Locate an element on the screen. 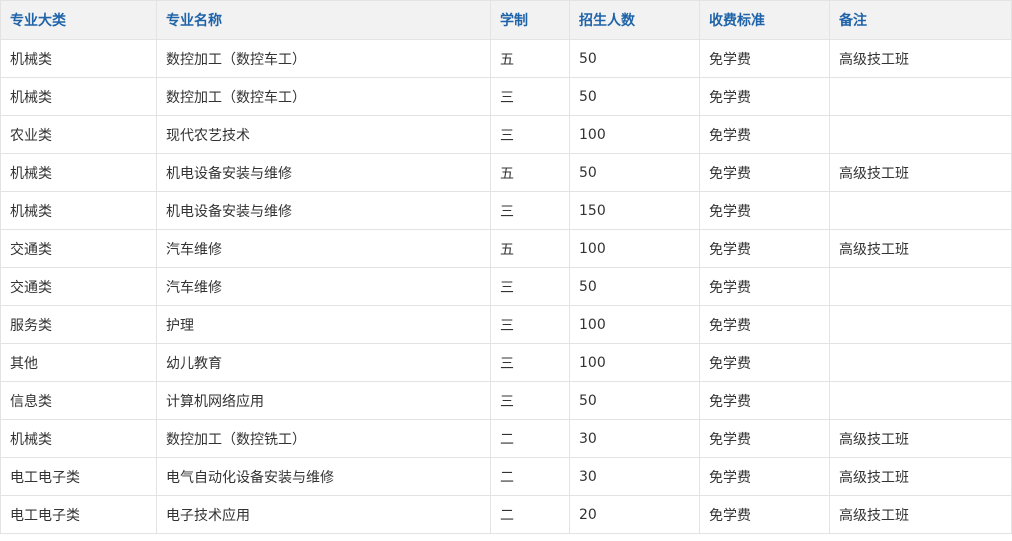 This screenshot has width=1012, height=541. cell-major-name: 护理 is located at coordinates (323, 324).